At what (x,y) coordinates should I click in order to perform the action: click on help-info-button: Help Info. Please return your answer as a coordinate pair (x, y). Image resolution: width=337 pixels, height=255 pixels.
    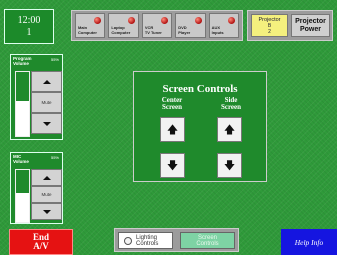
    Looking at the image, I should click on (309, 242).